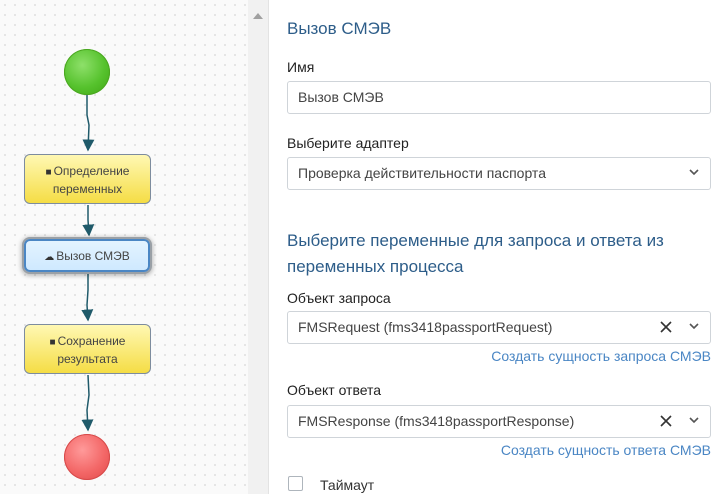 The height and width of the screenshot is (494, 718). I want to click on name-input: Вызов СМЭВ, so click(499, 97).